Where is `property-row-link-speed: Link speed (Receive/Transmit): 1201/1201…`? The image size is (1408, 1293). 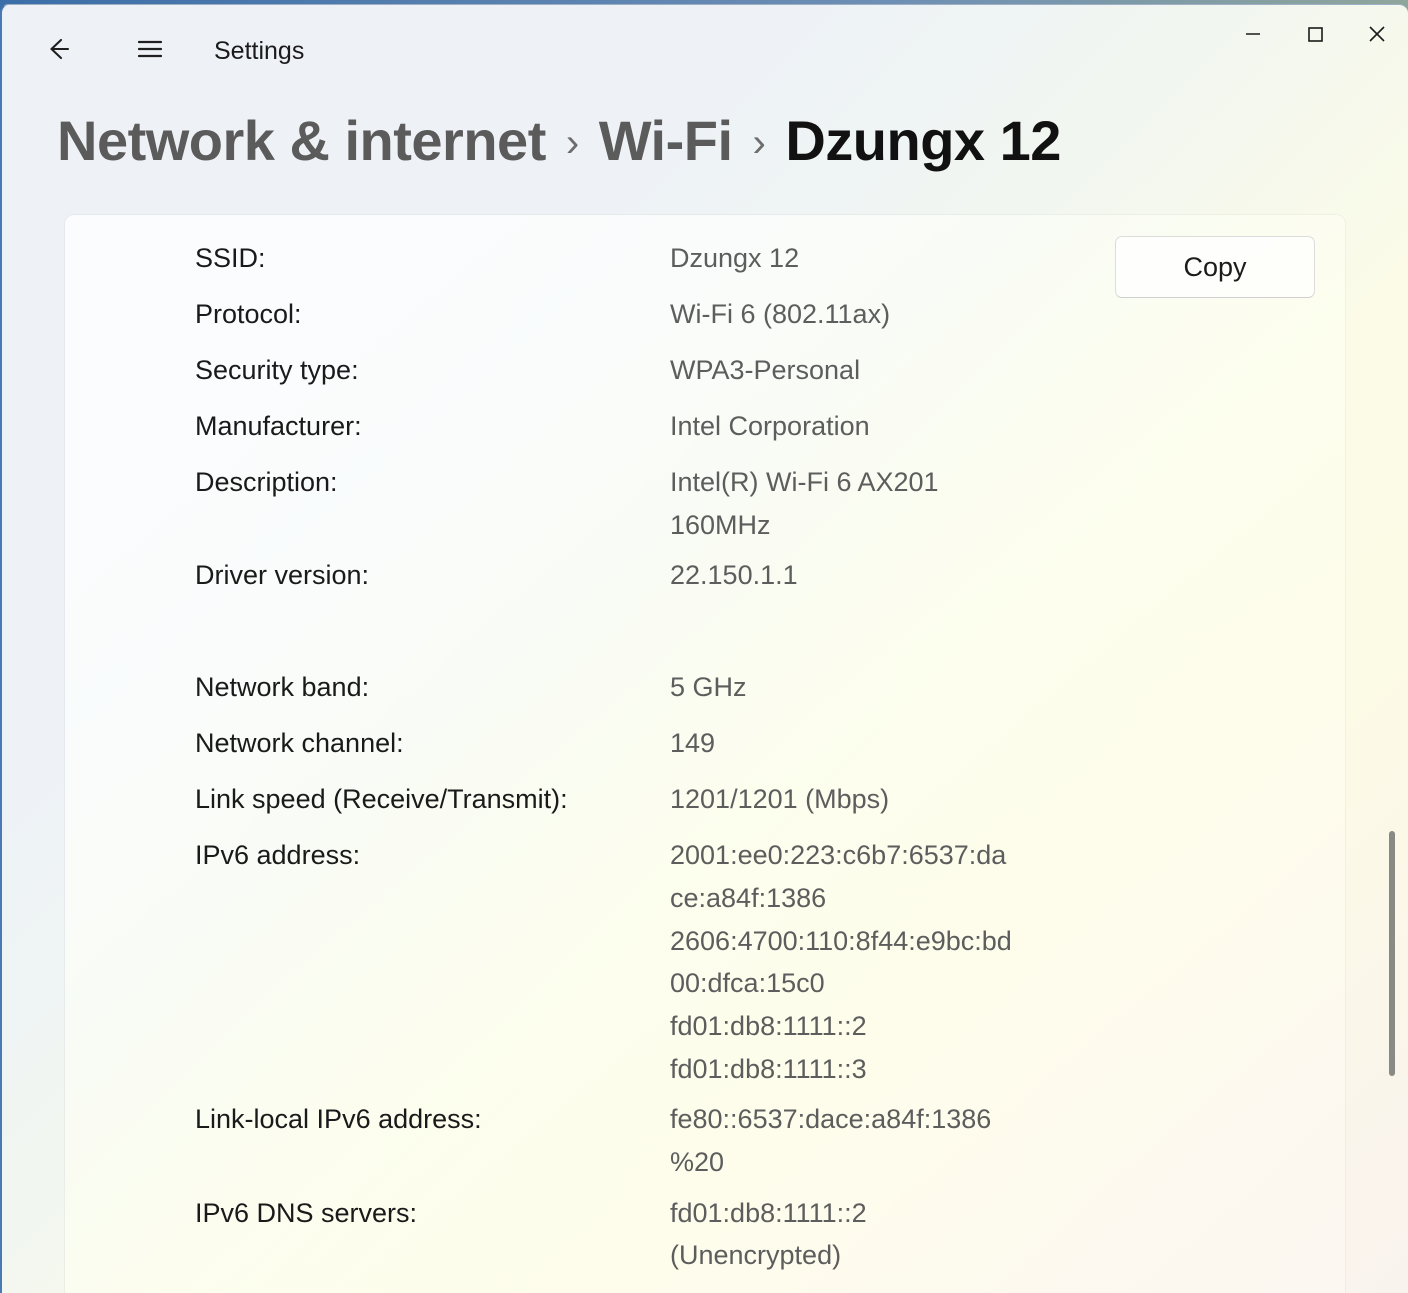
property-row-link-speed: Link speed (Receive/Transmit): 1201/1201… is located at coordinates (770, 804).